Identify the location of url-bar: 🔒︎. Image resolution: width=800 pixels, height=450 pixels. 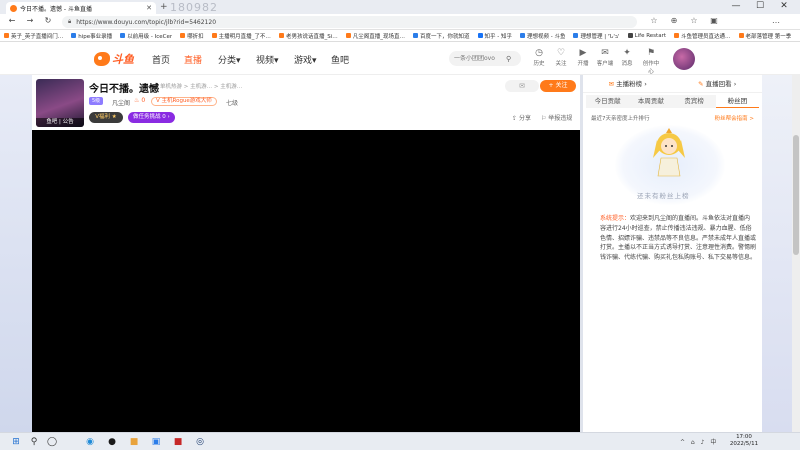
(349, 22).